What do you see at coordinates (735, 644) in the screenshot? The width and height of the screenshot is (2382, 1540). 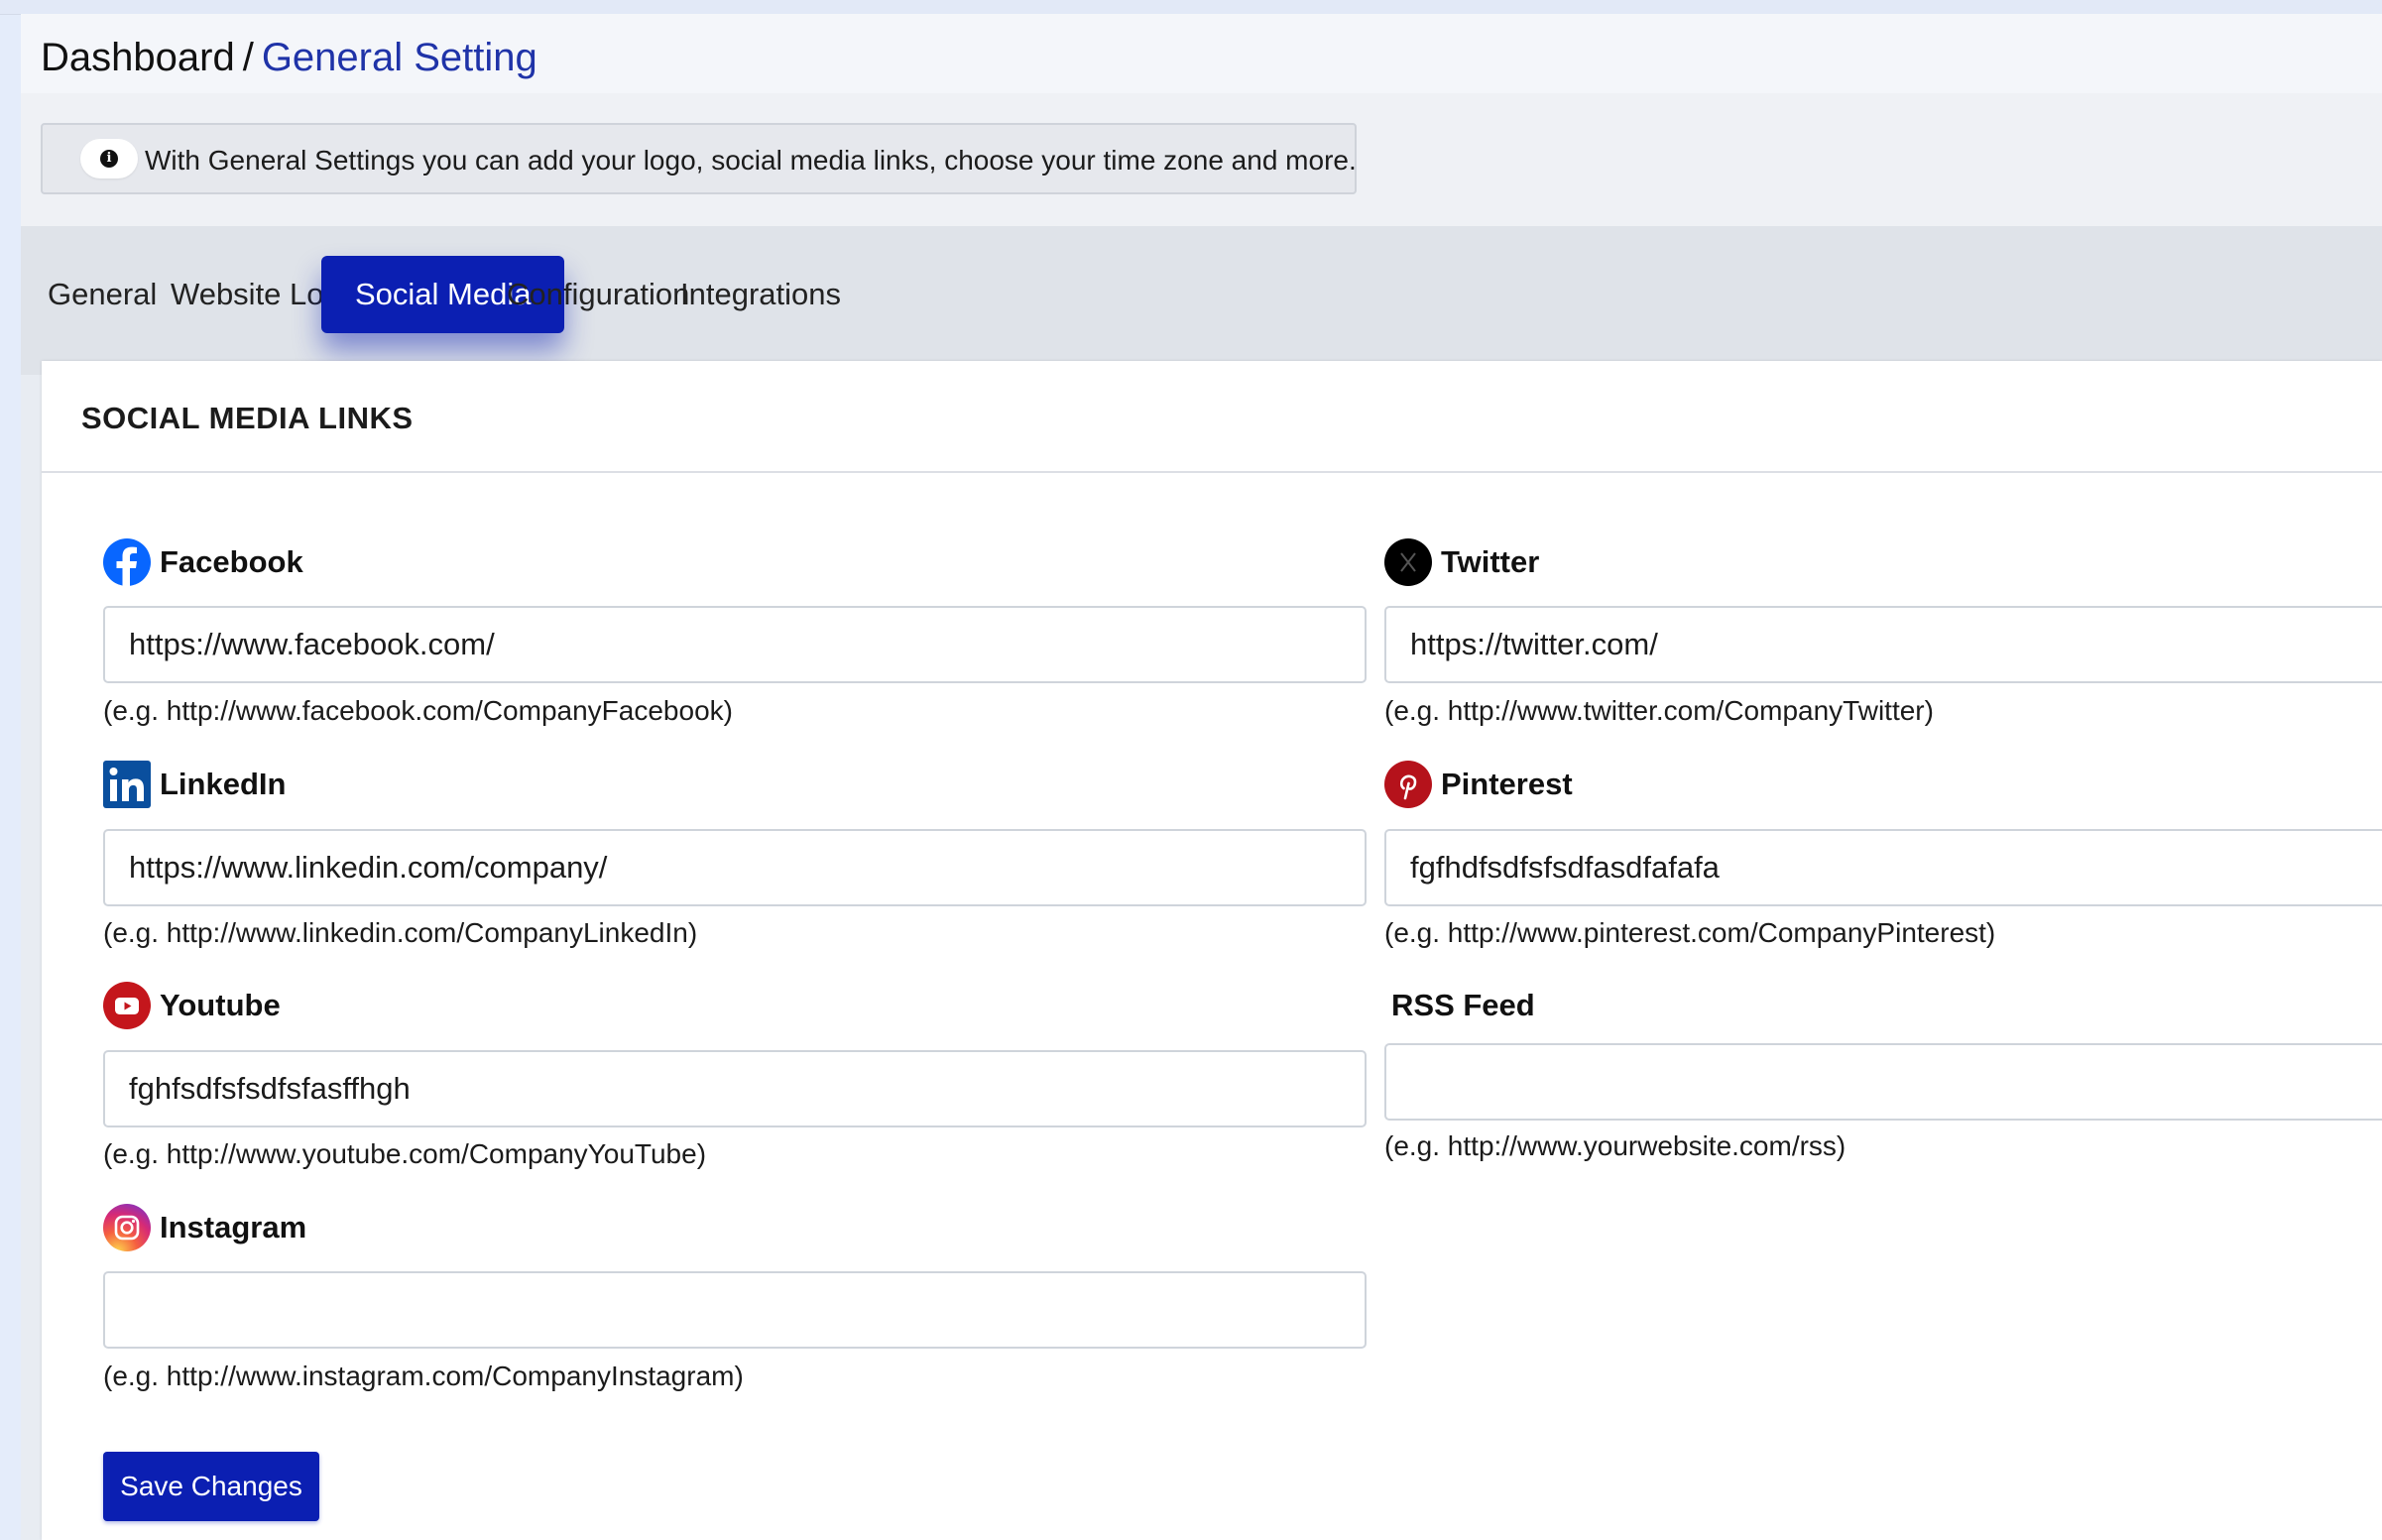 I see `facebook-input` at bounding box center [735, 644].